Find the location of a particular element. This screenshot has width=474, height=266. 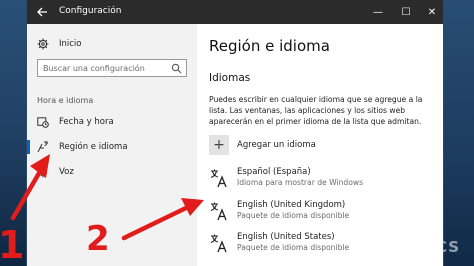

region-language-icon is located at coordinates (42, 147).